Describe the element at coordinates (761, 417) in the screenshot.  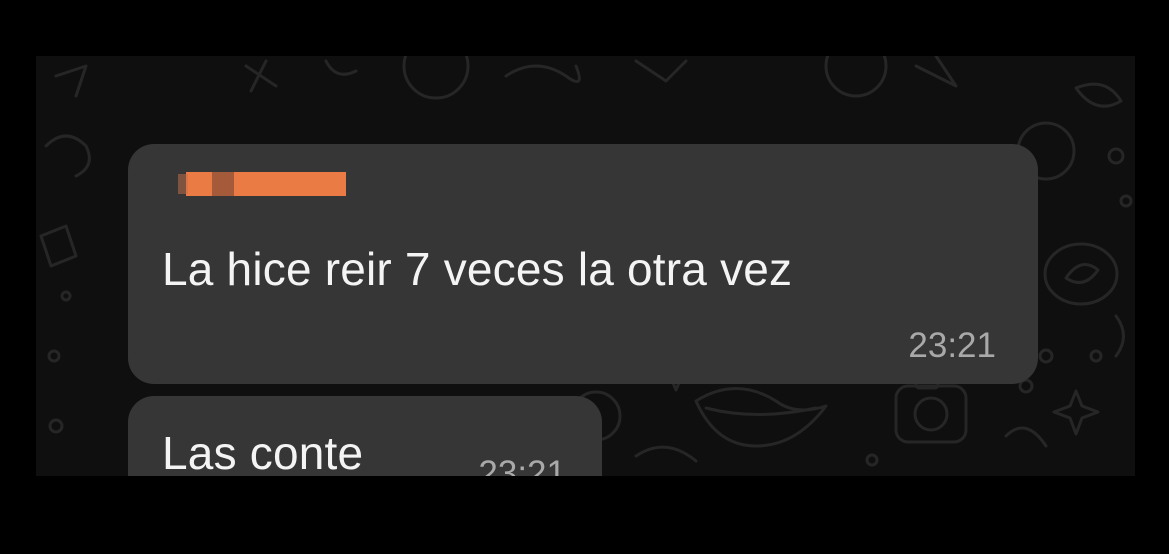
I see `lips-icon` at that location.